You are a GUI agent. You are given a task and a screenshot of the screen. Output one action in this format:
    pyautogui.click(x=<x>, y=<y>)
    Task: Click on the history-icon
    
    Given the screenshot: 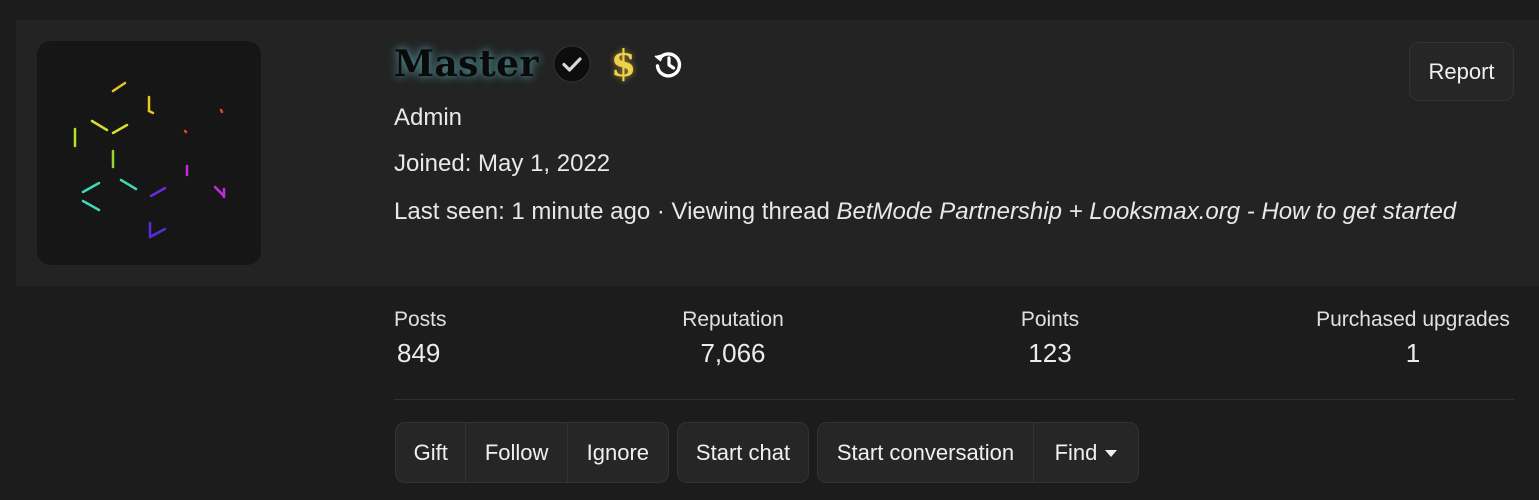 What is the action you would take?
    pyautogui.click(x=668, y=64)
    